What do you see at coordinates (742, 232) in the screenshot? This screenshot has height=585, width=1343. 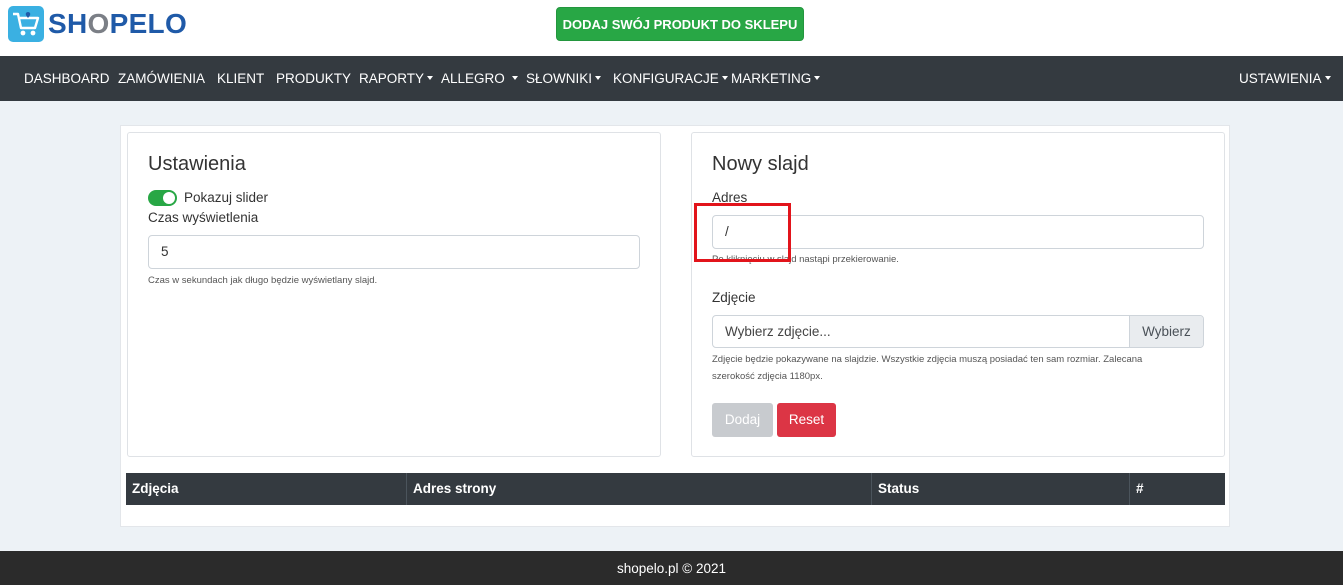 I see `highlight-box` at bounding box center [742, 232].